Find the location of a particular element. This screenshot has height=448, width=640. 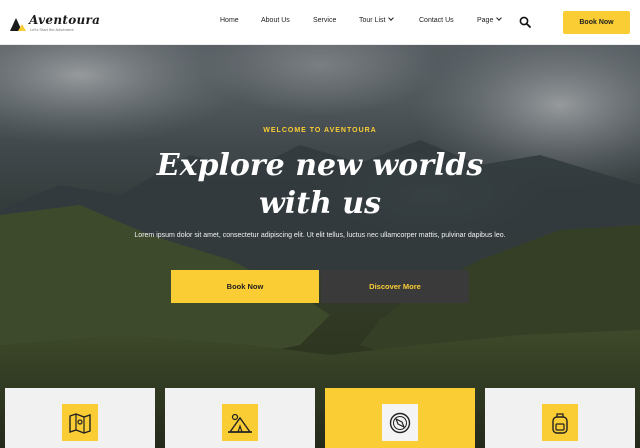

nav-item-contact-us: Contact Us is located at coordinates (436, 20).